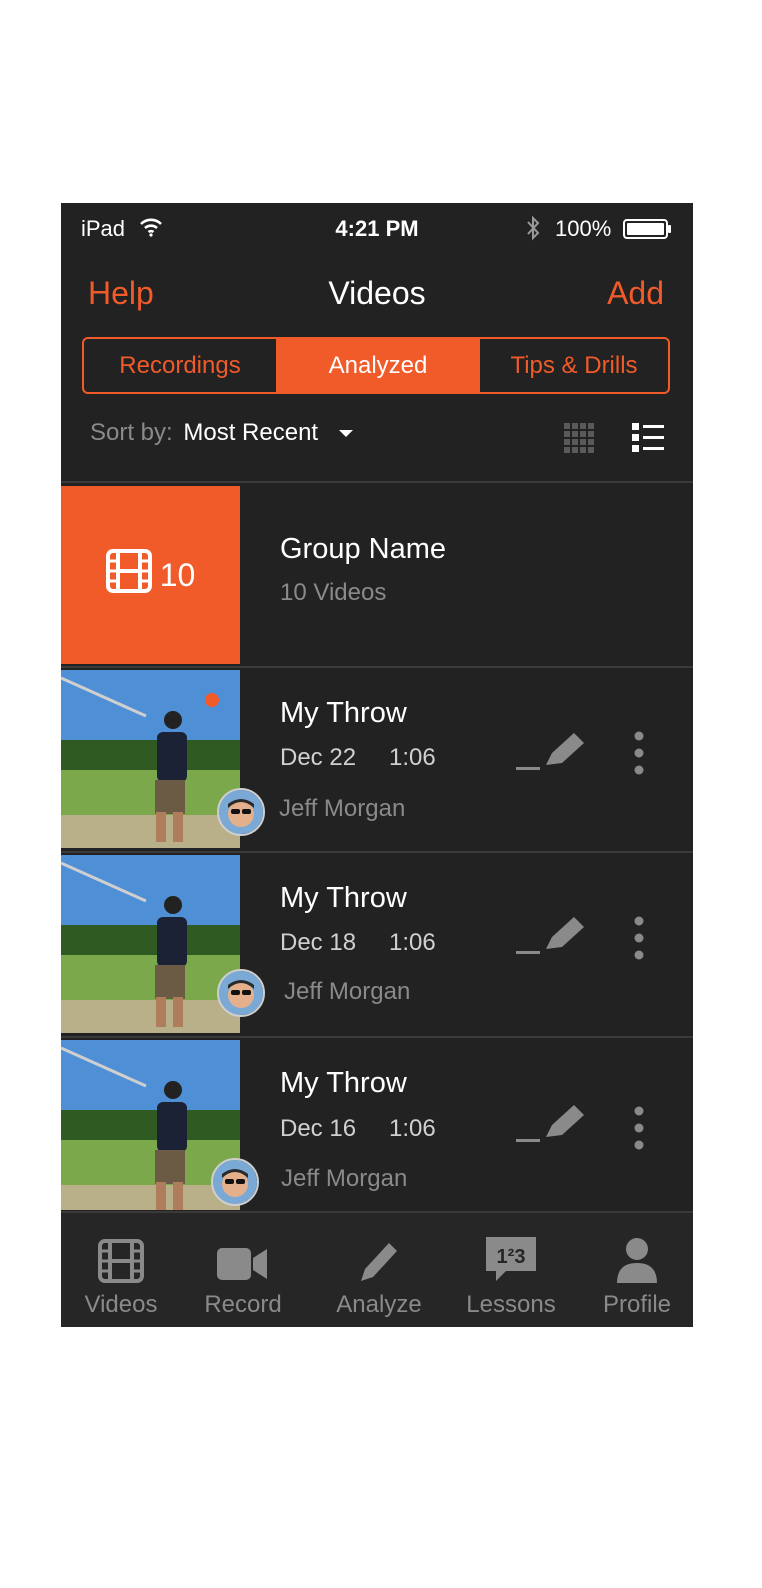  I want to click on group-thumbnail: 10, so click(150, 575).